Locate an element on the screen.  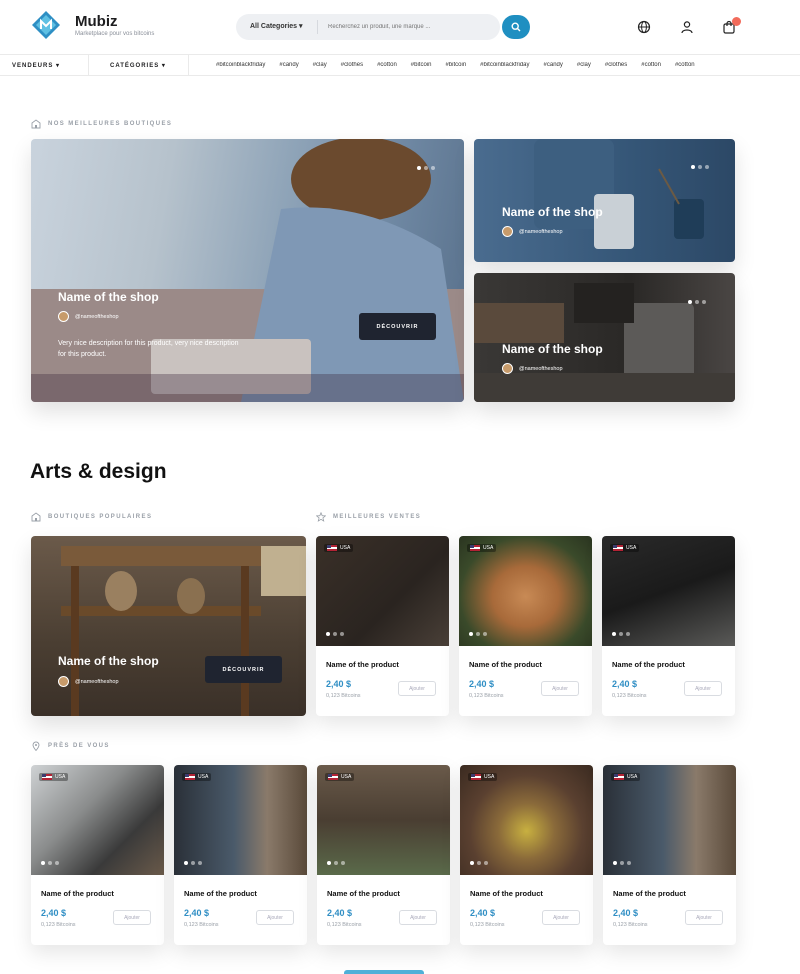
logo-icon is located at coordinates (46, 25).